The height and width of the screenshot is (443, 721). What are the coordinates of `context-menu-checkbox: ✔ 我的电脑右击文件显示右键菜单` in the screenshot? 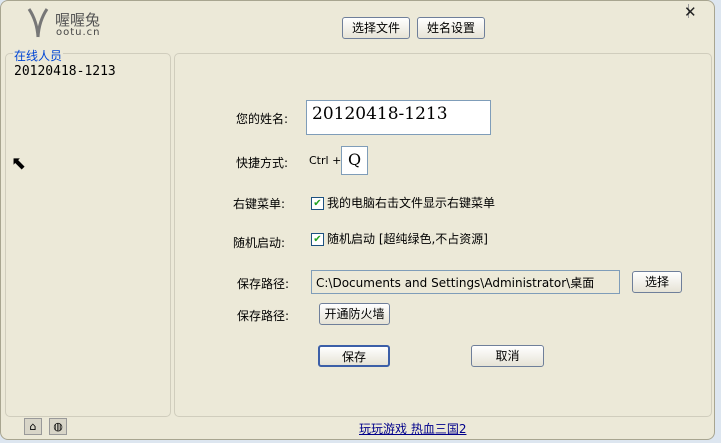 It's located at (403, 202).